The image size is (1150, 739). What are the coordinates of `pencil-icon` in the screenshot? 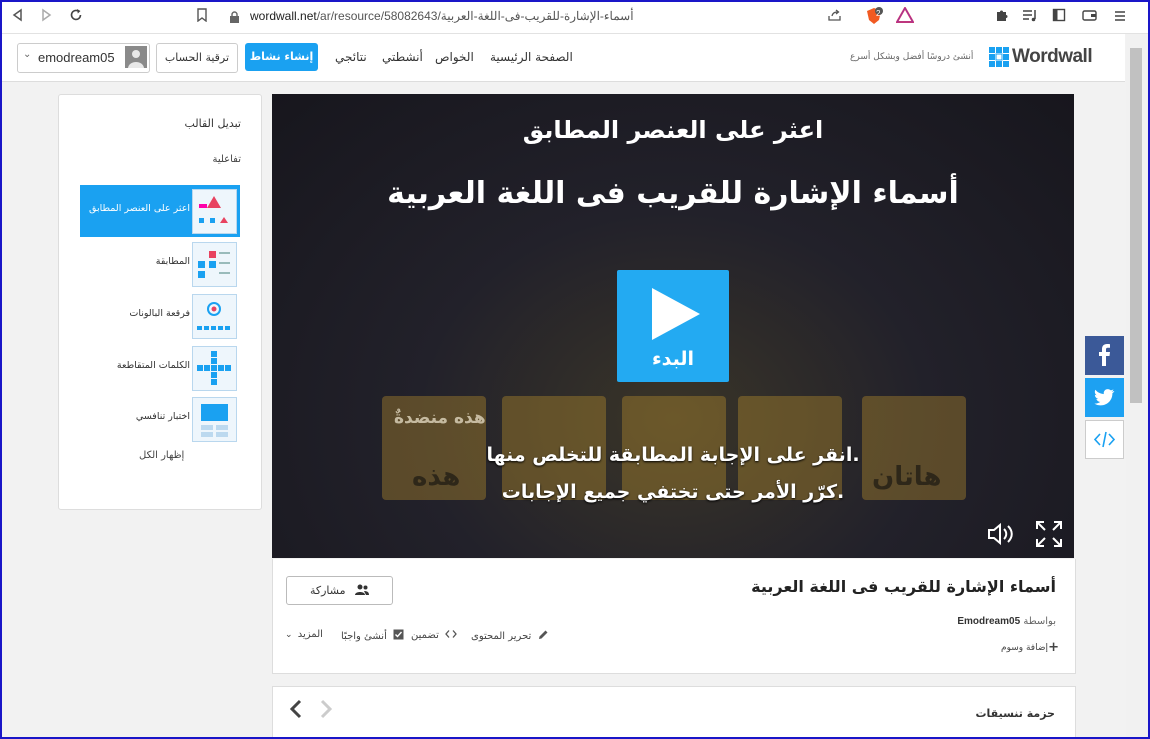 It's located at (542, 634).